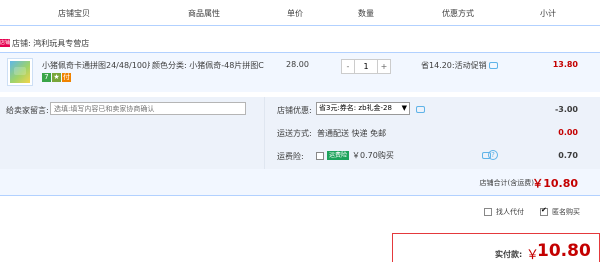  What do you see at coordinates (295, 13) in the screenshot?
I see `col-price: 单价` at bounding box center [295, 13].